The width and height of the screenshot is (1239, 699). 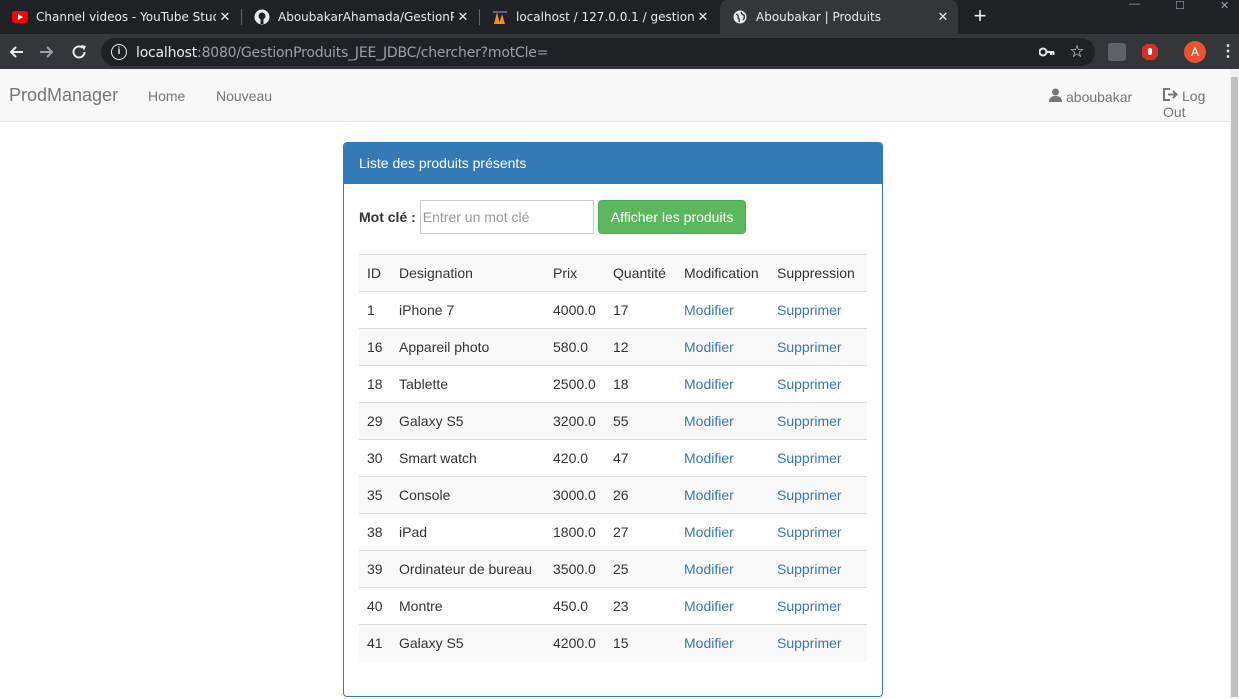 I want to click on close-window-icon: ✕, so click(x=1224, y=6).